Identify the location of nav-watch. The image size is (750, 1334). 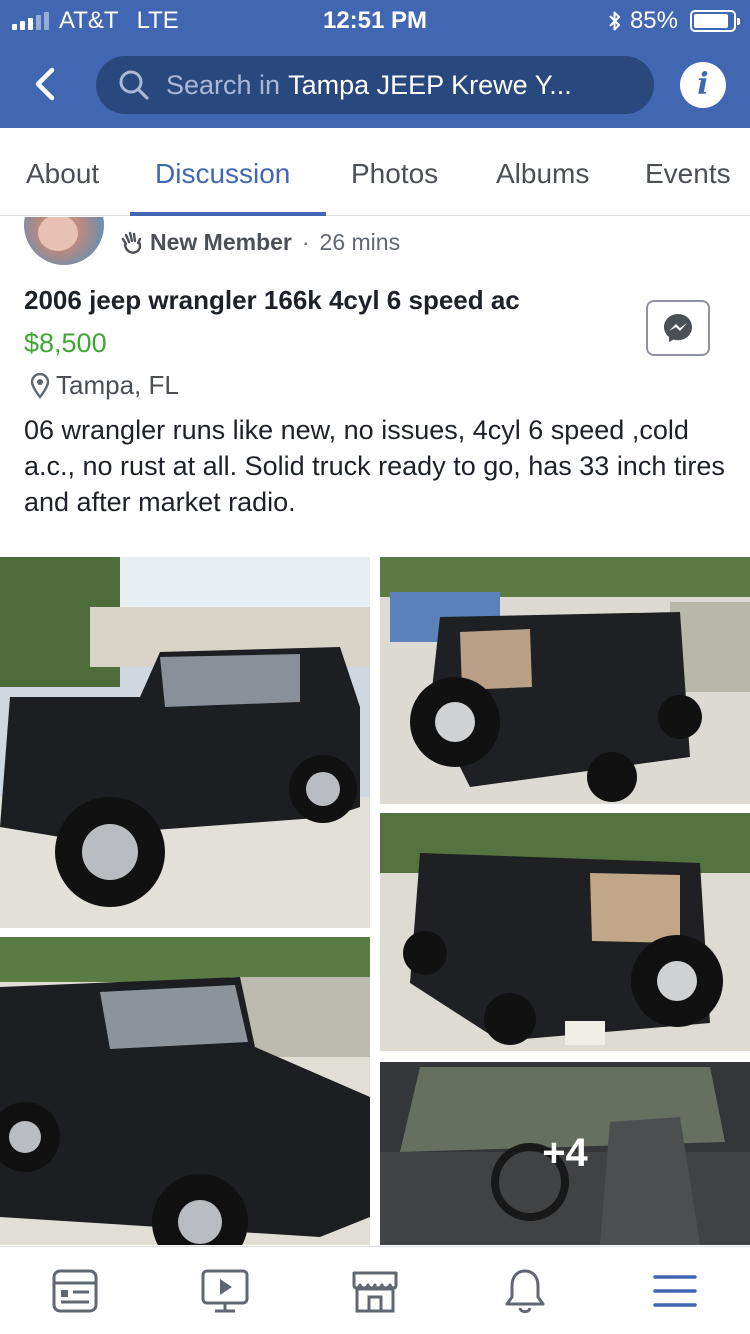
(225, 1291).